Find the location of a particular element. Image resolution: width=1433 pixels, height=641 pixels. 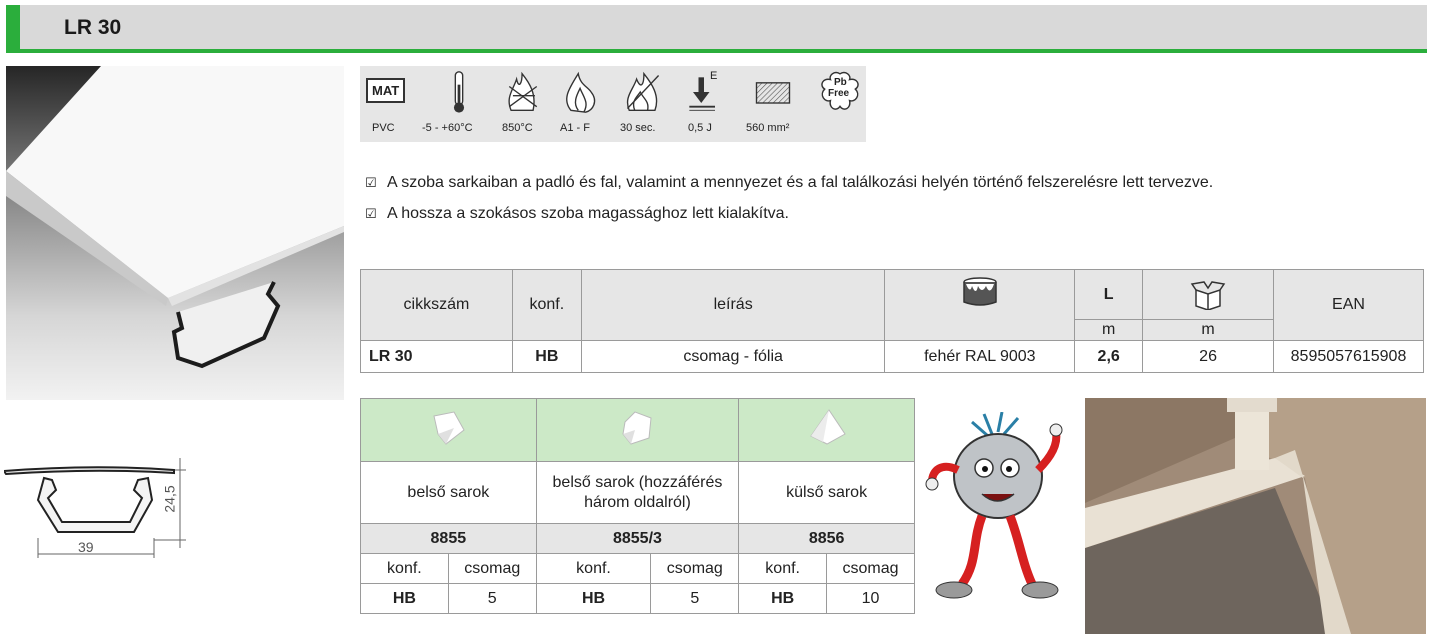

header-box-unit: m is located at coordinates (1208, 330).